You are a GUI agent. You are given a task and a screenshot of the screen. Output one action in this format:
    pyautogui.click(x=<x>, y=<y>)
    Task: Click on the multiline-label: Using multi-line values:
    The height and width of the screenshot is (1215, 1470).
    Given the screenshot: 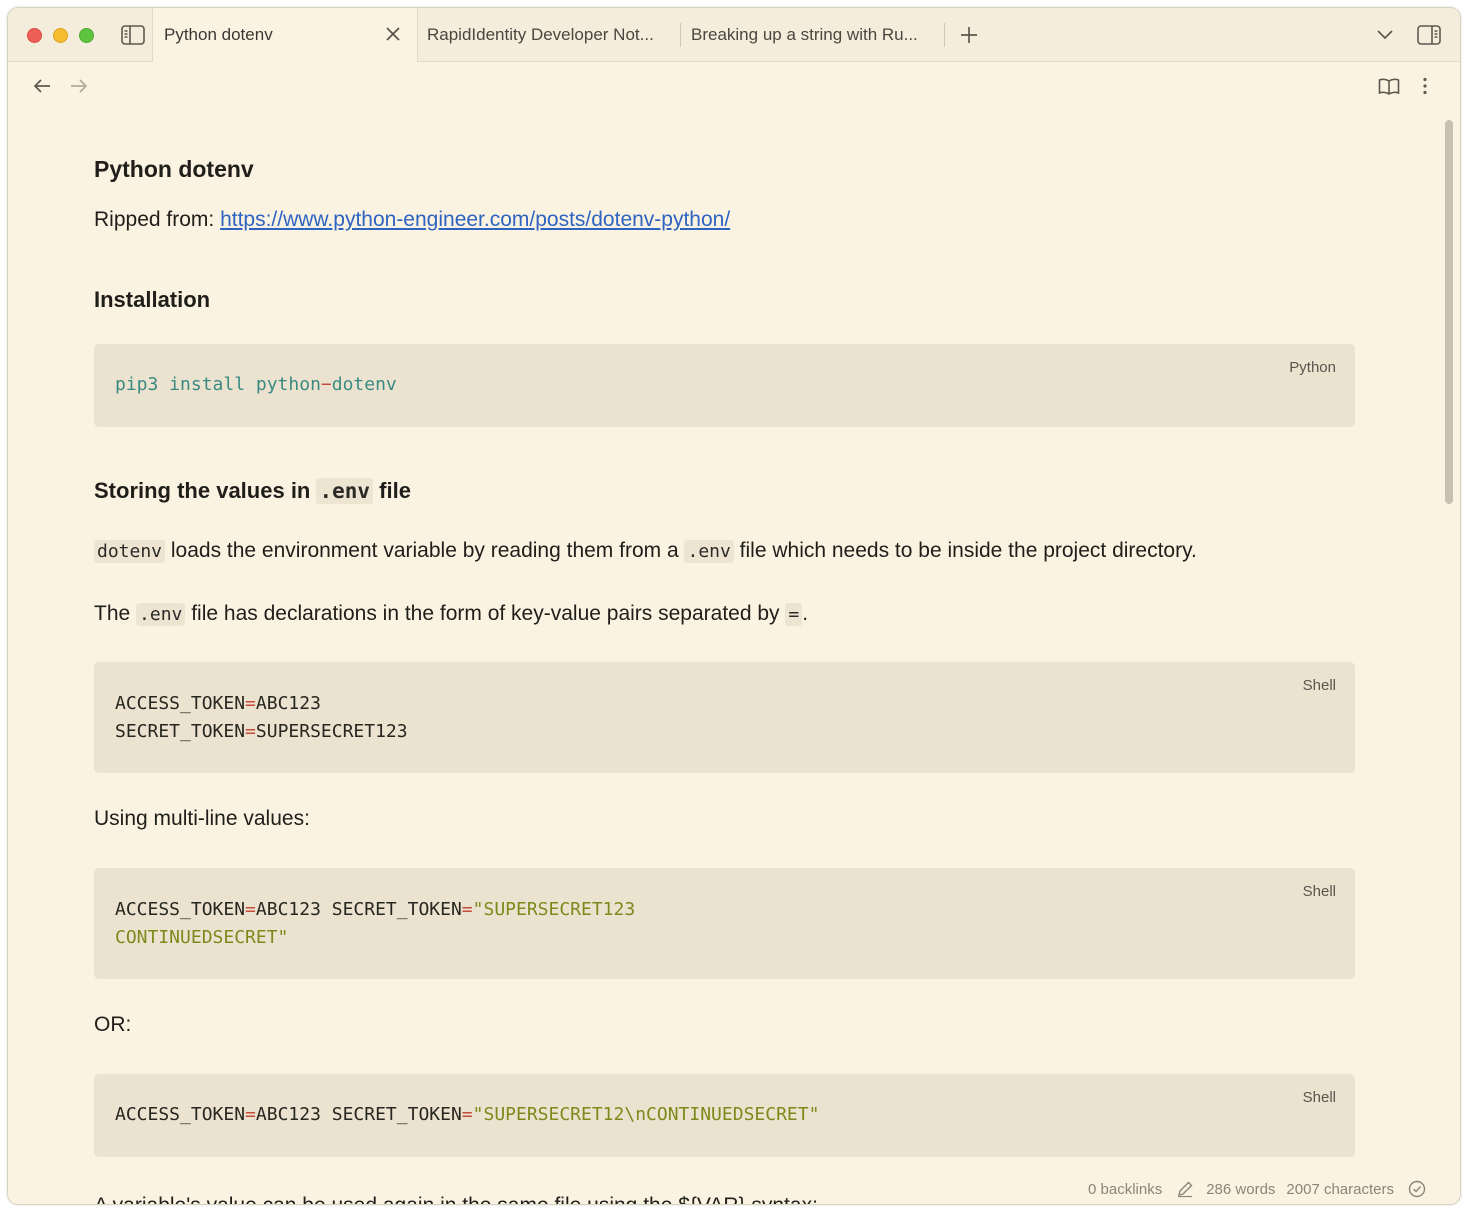 What is the action you would take?
    pyautogui.click(x=202, y=818)
    